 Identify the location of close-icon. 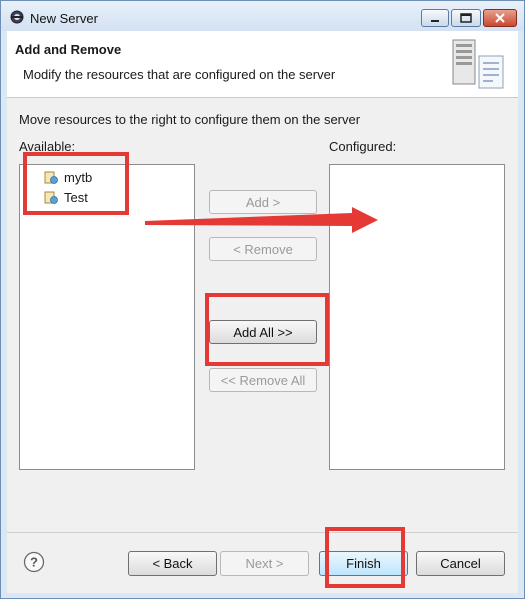
(500, 18).